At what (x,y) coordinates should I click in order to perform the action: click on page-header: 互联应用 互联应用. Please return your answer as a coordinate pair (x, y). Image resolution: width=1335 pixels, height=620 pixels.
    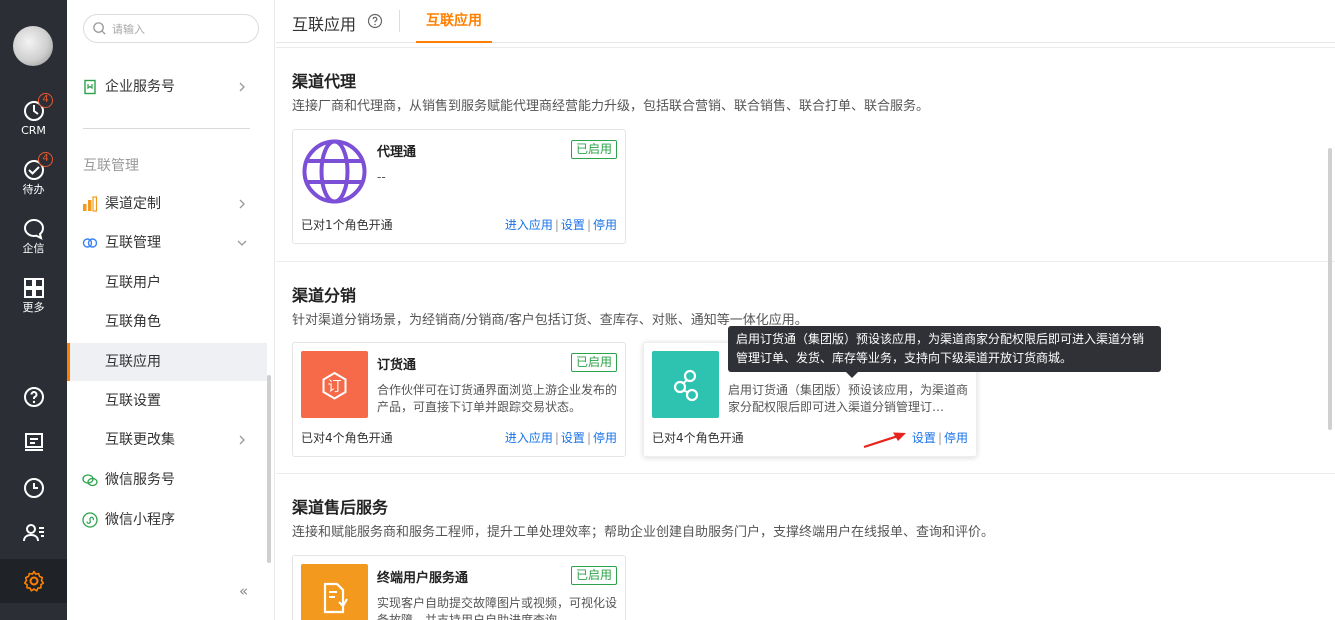
    Looking at the image, I should click on (805, 21).